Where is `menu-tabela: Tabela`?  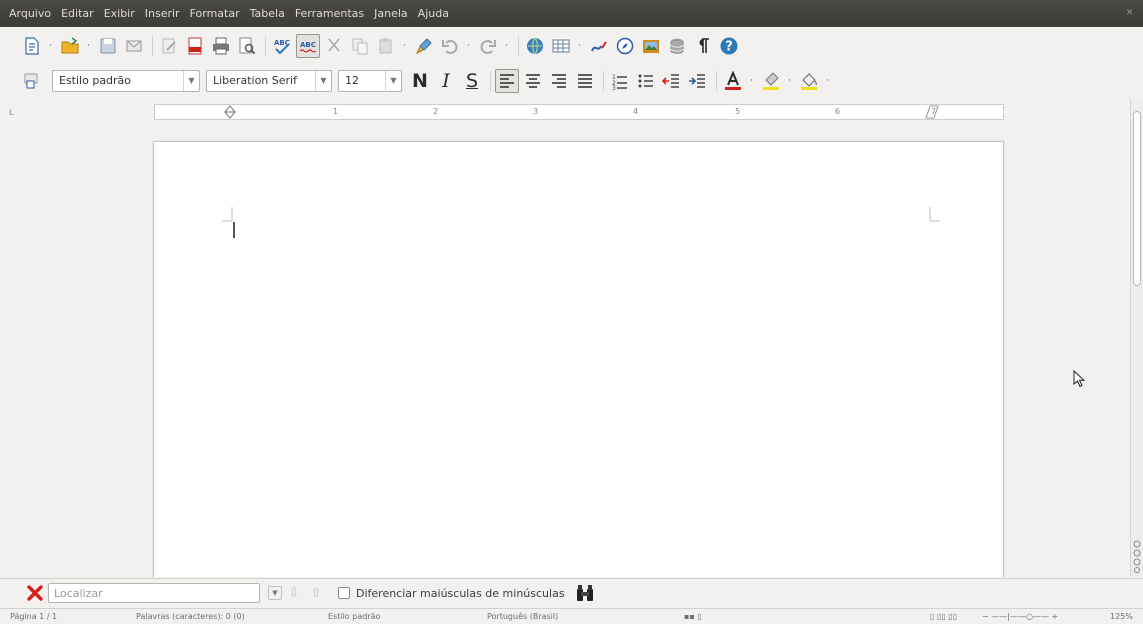
menu-tabela: Tabela is located at coordinates (267, 13).